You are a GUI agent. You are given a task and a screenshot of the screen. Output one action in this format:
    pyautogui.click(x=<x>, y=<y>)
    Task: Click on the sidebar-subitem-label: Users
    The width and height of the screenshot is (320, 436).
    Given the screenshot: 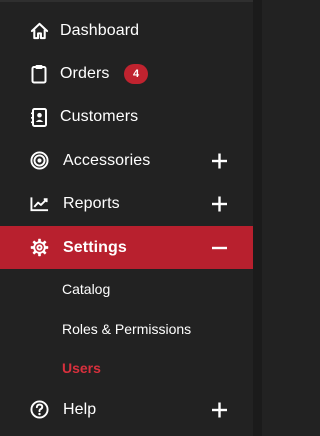 What is the action you would take?
    pyautogui.click(x=81, y=368)
    